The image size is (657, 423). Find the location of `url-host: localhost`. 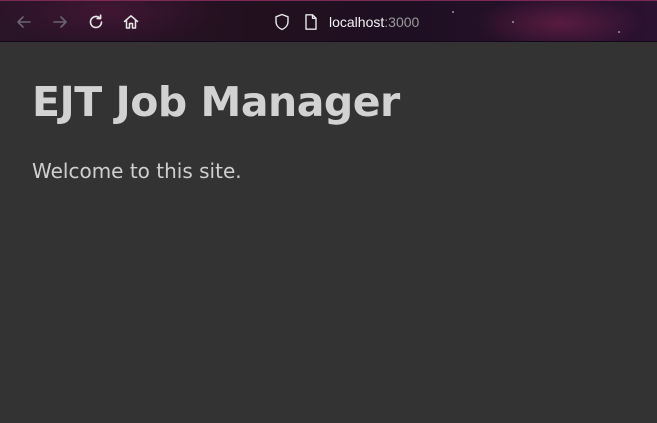

url-host: localhost is located at coordinates (357, 22).